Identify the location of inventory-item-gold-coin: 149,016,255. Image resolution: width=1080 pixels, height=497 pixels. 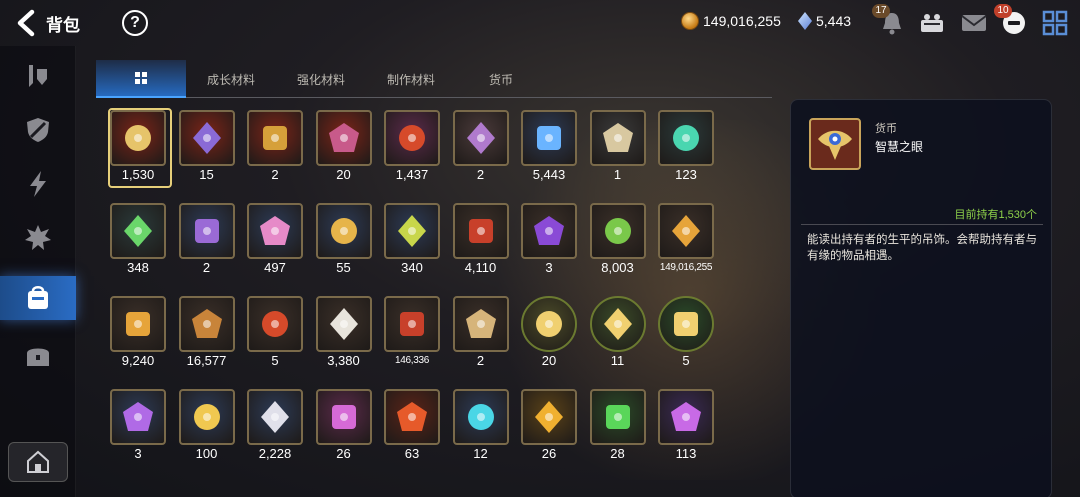
(686, 241).